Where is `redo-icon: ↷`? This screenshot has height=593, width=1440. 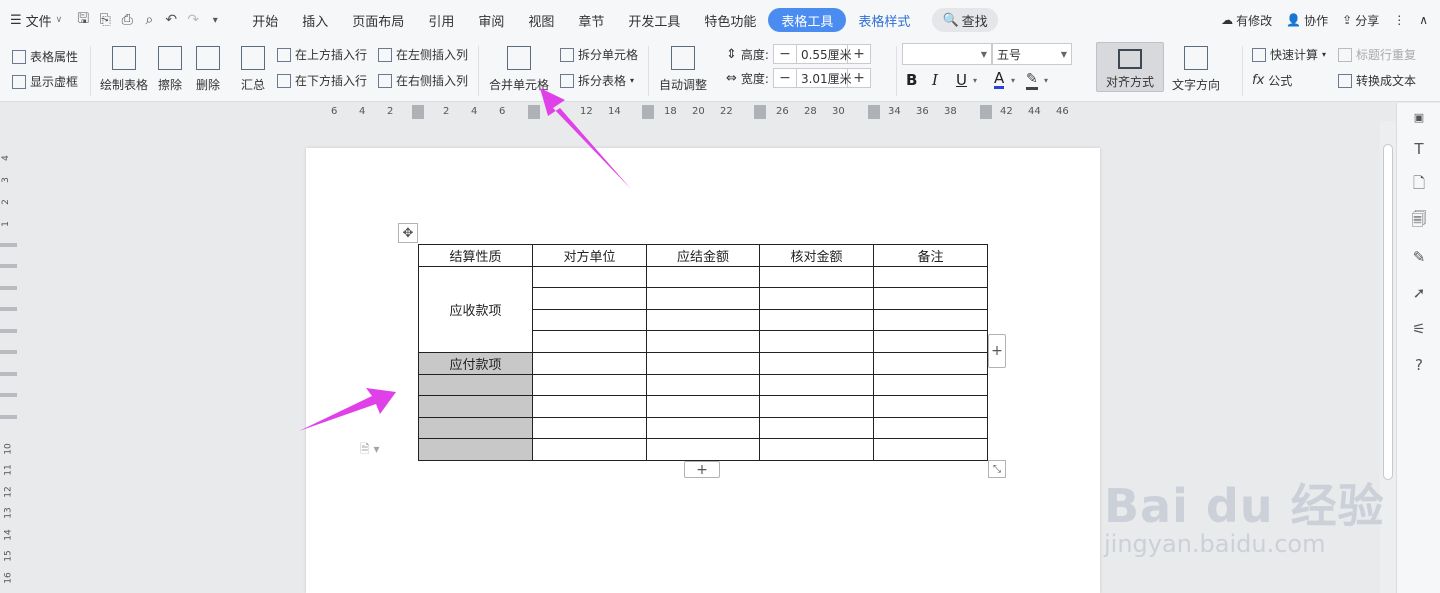 redo-icon: ↷ is located at coordinates (193, 20).